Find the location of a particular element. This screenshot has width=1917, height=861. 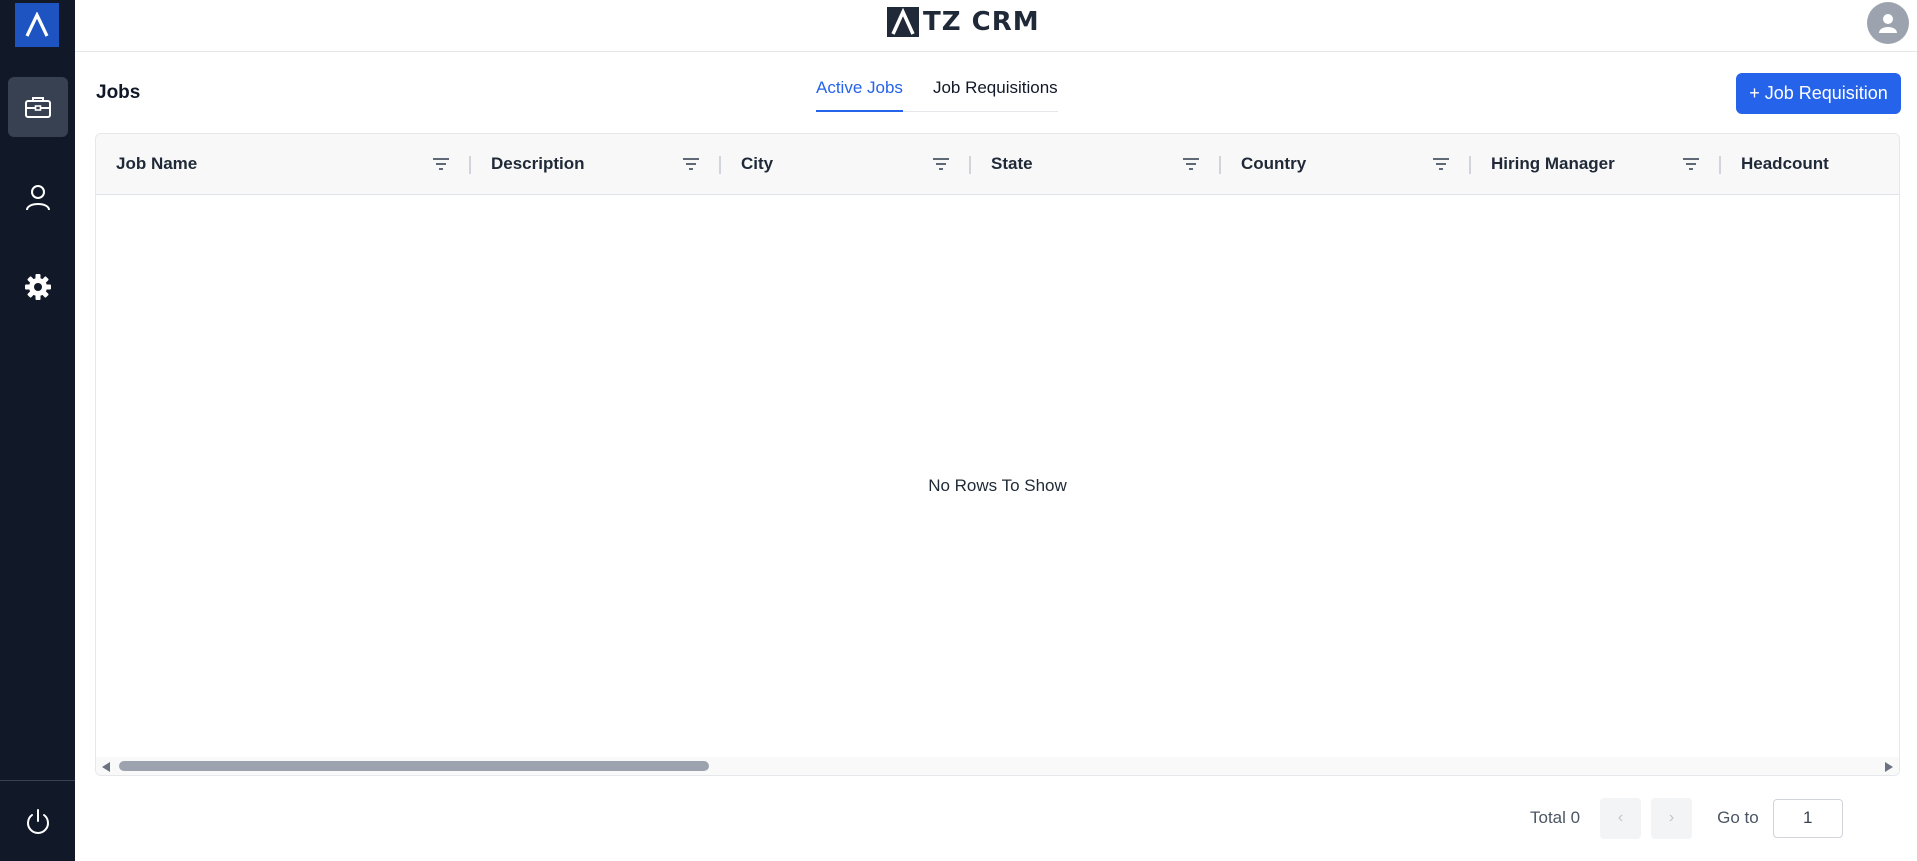

column-label: State is located at coordinates (1012, 163).